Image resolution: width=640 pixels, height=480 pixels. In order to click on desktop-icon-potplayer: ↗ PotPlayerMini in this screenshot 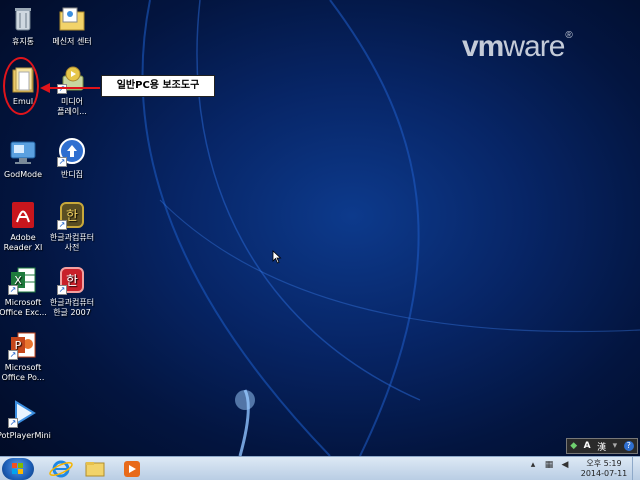, I will do `click(25, 419)`.